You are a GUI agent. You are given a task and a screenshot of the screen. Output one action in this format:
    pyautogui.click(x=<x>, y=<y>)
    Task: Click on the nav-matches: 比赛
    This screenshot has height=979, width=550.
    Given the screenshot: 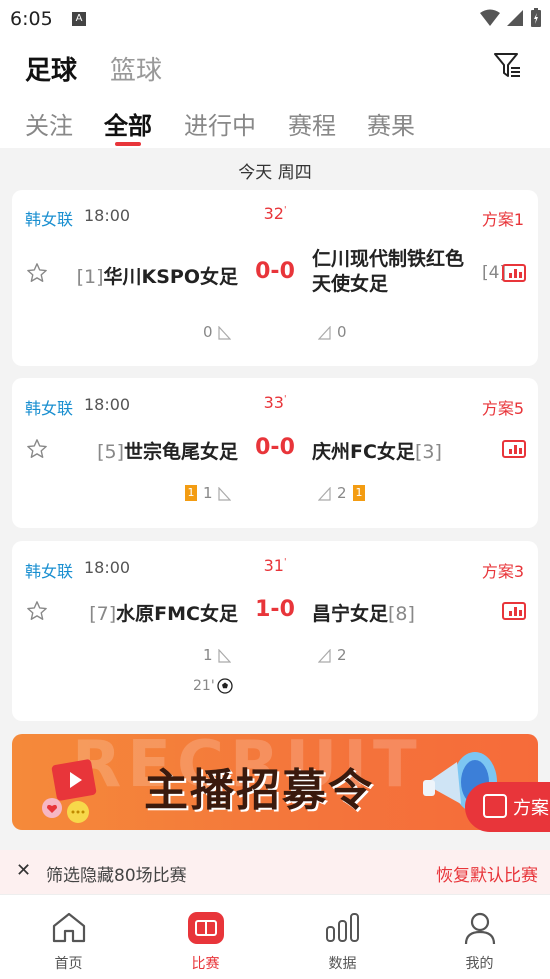 What is the action you would take?
    pyautogui.click(x=205, y=937)
    